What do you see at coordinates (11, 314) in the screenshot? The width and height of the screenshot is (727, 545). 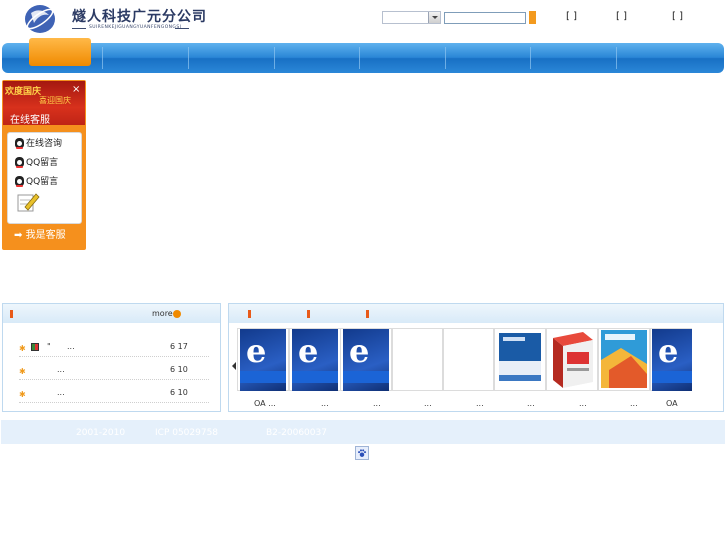 I see `section-marker-icon` at bounding box center [11, 314].